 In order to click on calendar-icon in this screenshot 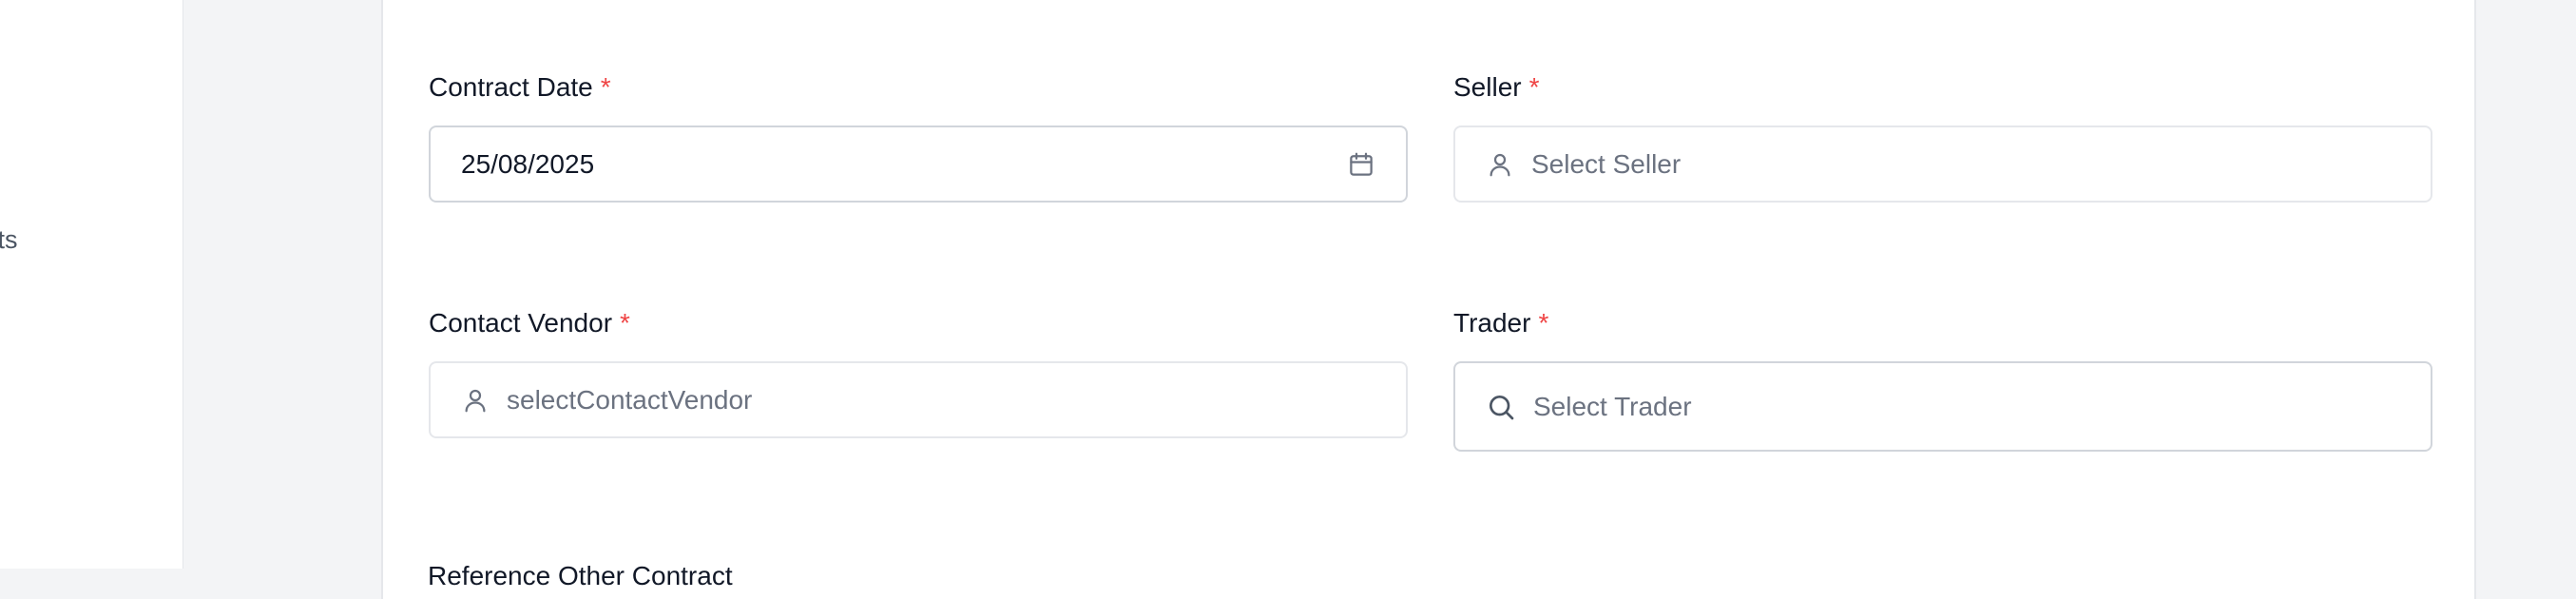, I will do `click(1361, 164)`.